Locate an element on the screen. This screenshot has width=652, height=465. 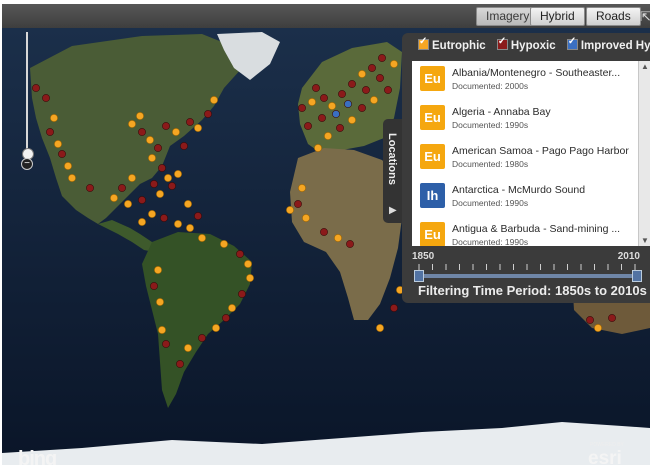
scroll-down-icon: ▼ is located at coordinates (645, 240).